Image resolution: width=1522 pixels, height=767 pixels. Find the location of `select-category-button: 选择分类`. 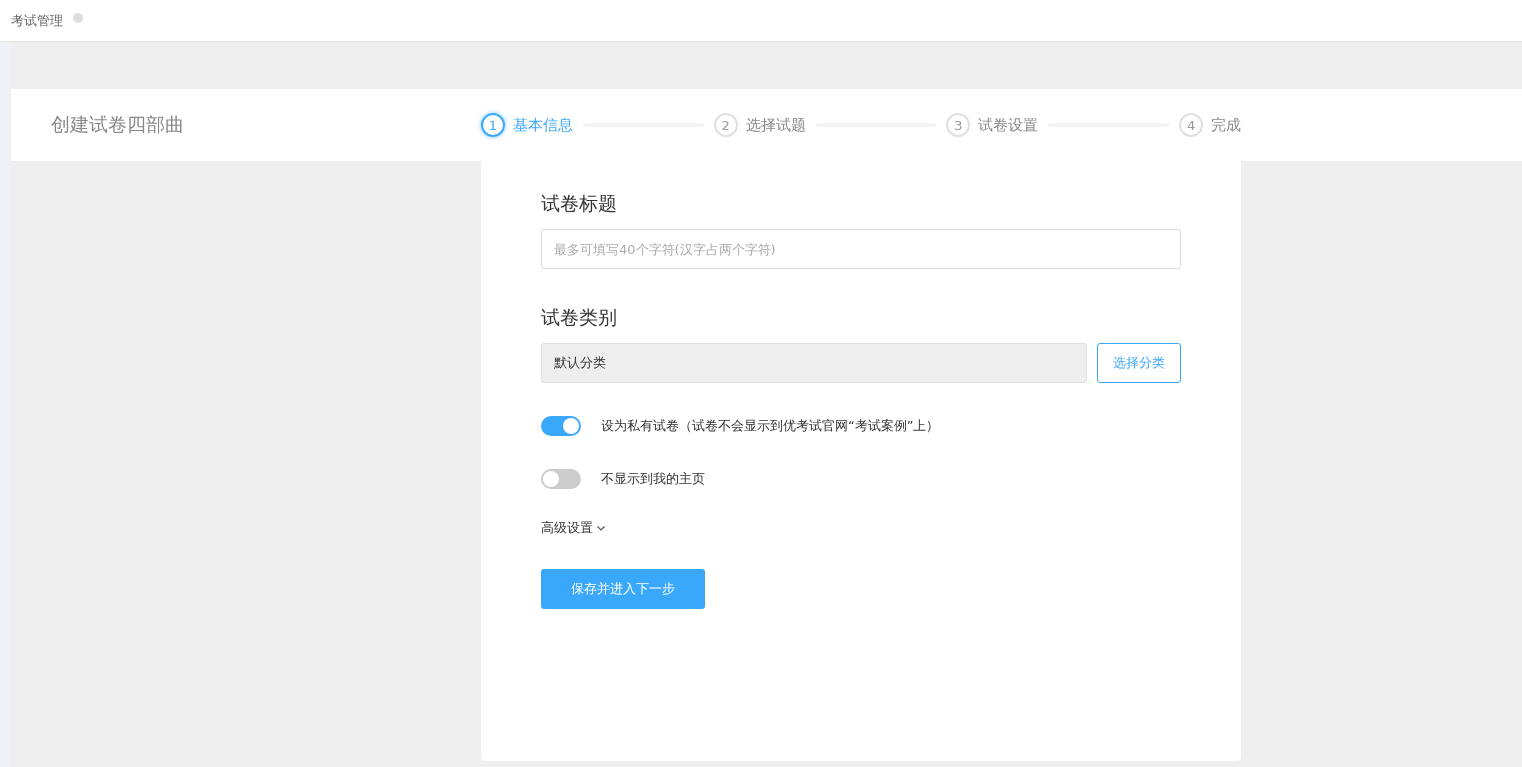

select-category-button: 选择分类 is located at coordinates (1139, 363).